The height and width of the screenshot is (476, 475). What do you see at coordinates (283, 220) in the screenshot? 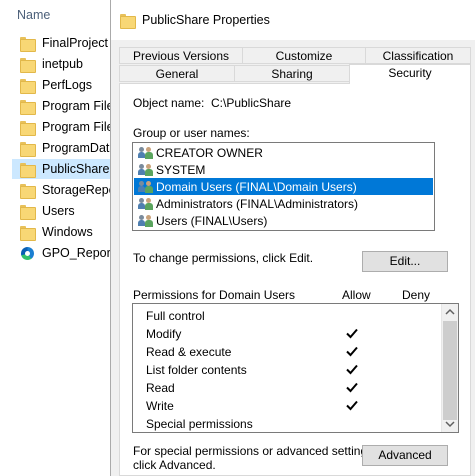
I see `group-user-list-item: Users (FINAL\Users)` at bounding box center [283, 220].